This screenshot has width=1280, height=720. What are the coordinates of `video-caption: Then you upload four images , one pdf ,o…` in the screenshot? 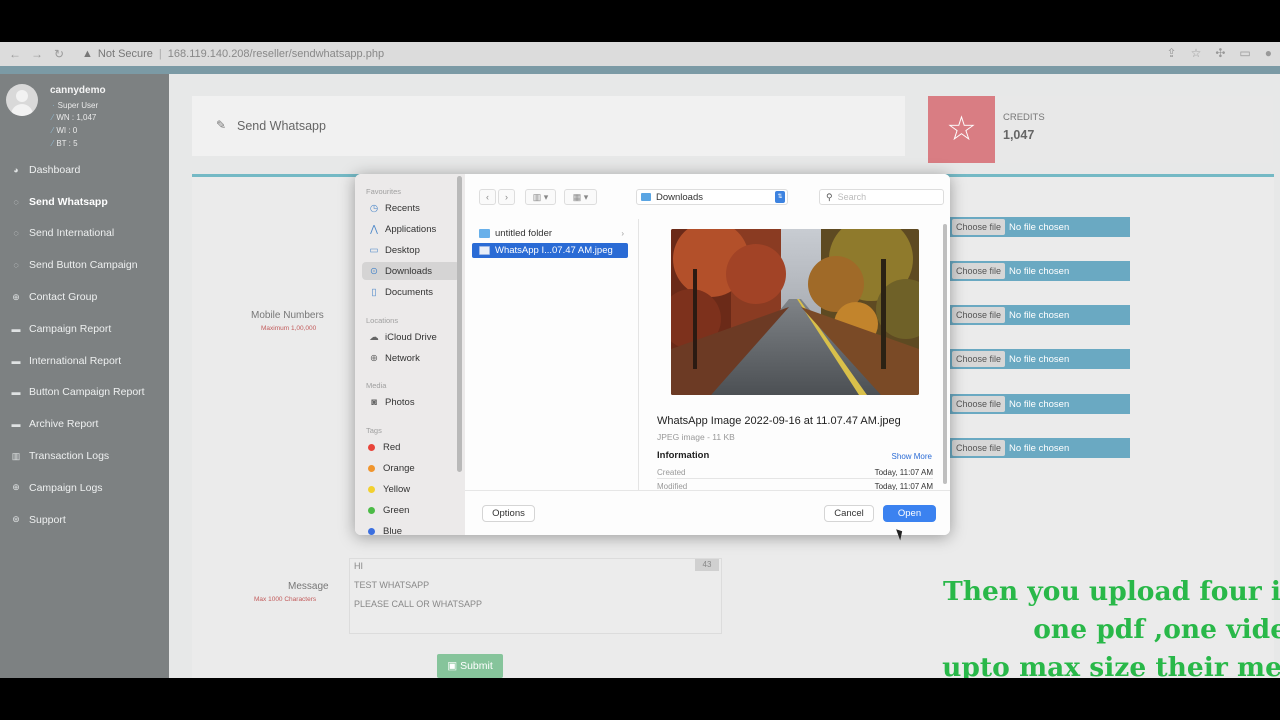 It's located at (1092, 625).